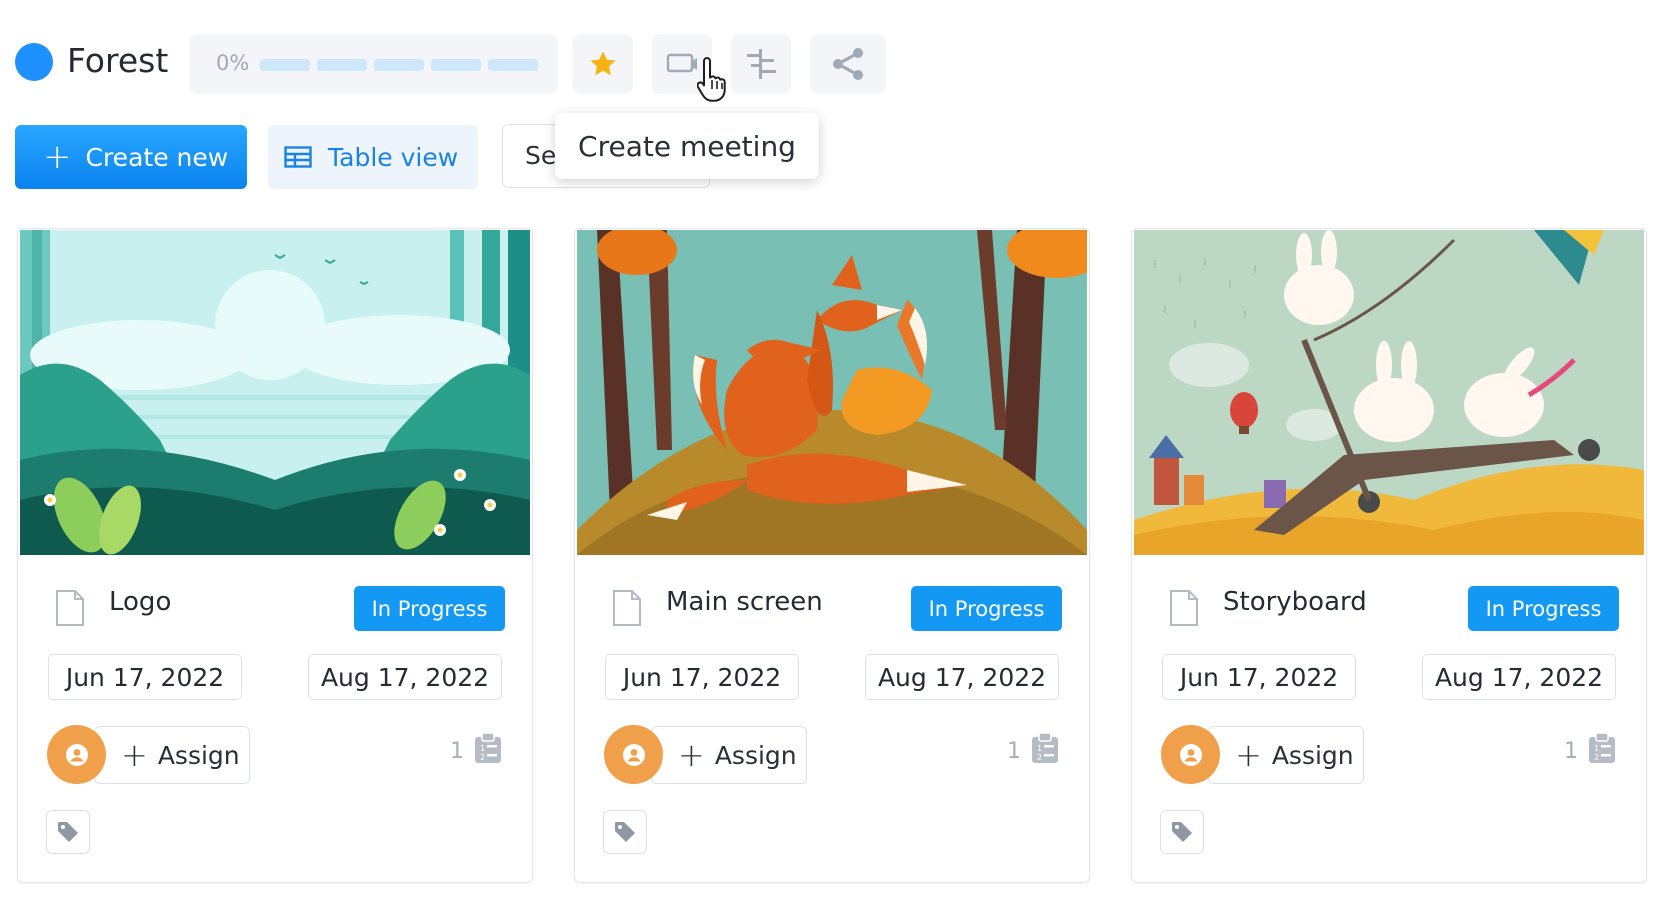 The height and width of the screenshot is (921, 1665). What do you see at coordinates (117, 61) in the screenshot?
I see `project-title: Forest` at bounding box center [117, 61].